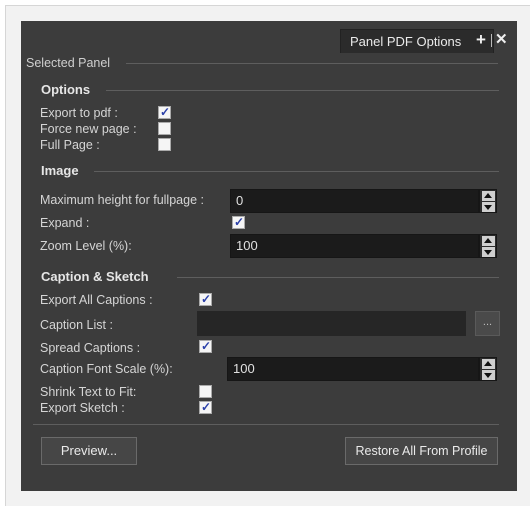  What do you see at coordinates (65, 223) in the screenshot?
I see `expand-label: Expand :` at bounding box center [65, 223].